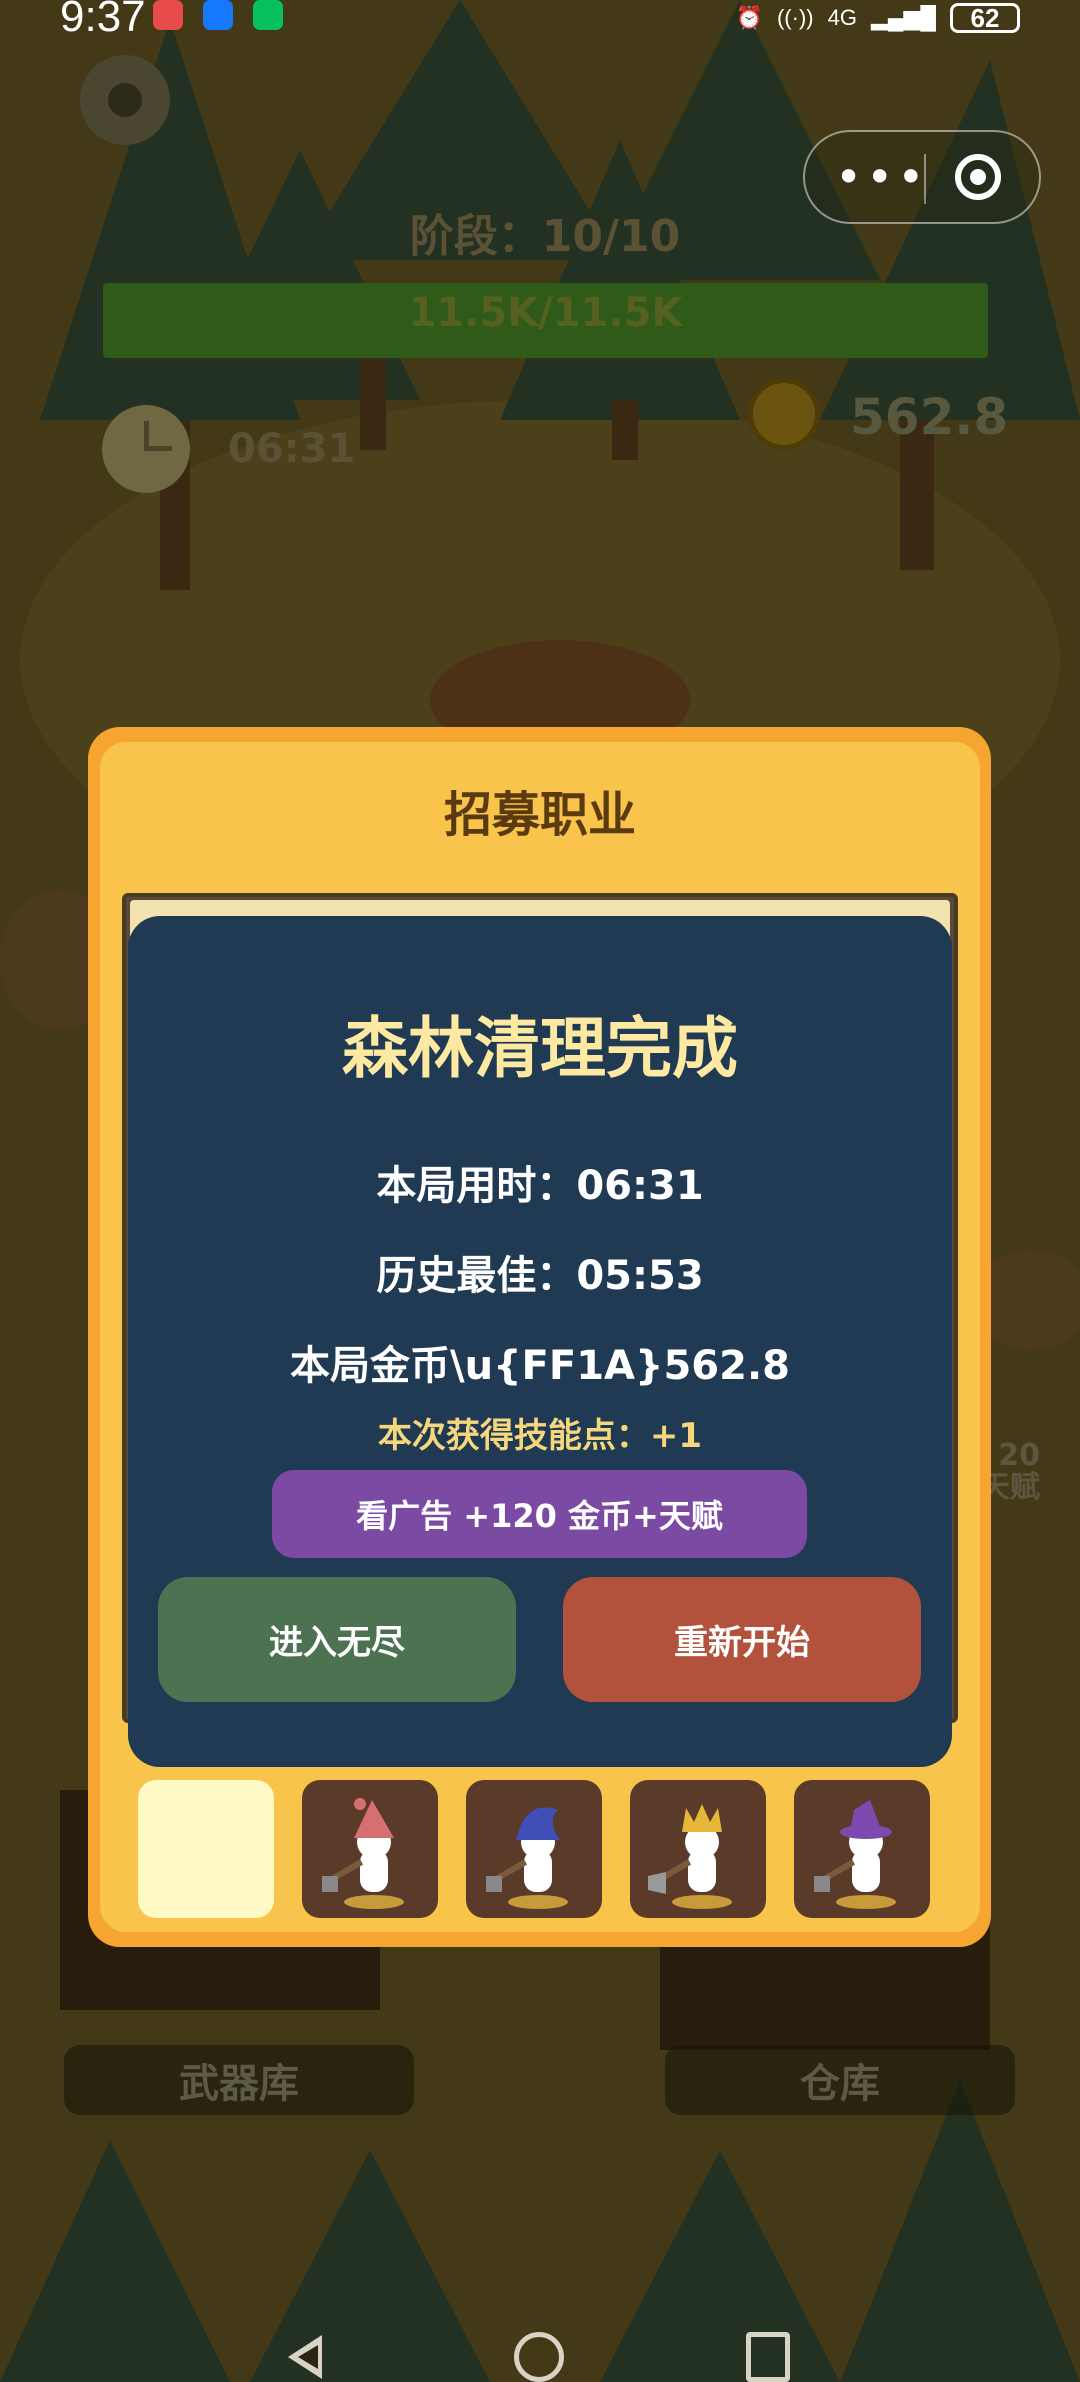 The height and width of the screenshot is (2382, 1080). What do you see at coordinates (540, 1186) in the screenshot?
I see `time-used-text: 本局用时：06:31` at bounding box center [540, 1186].